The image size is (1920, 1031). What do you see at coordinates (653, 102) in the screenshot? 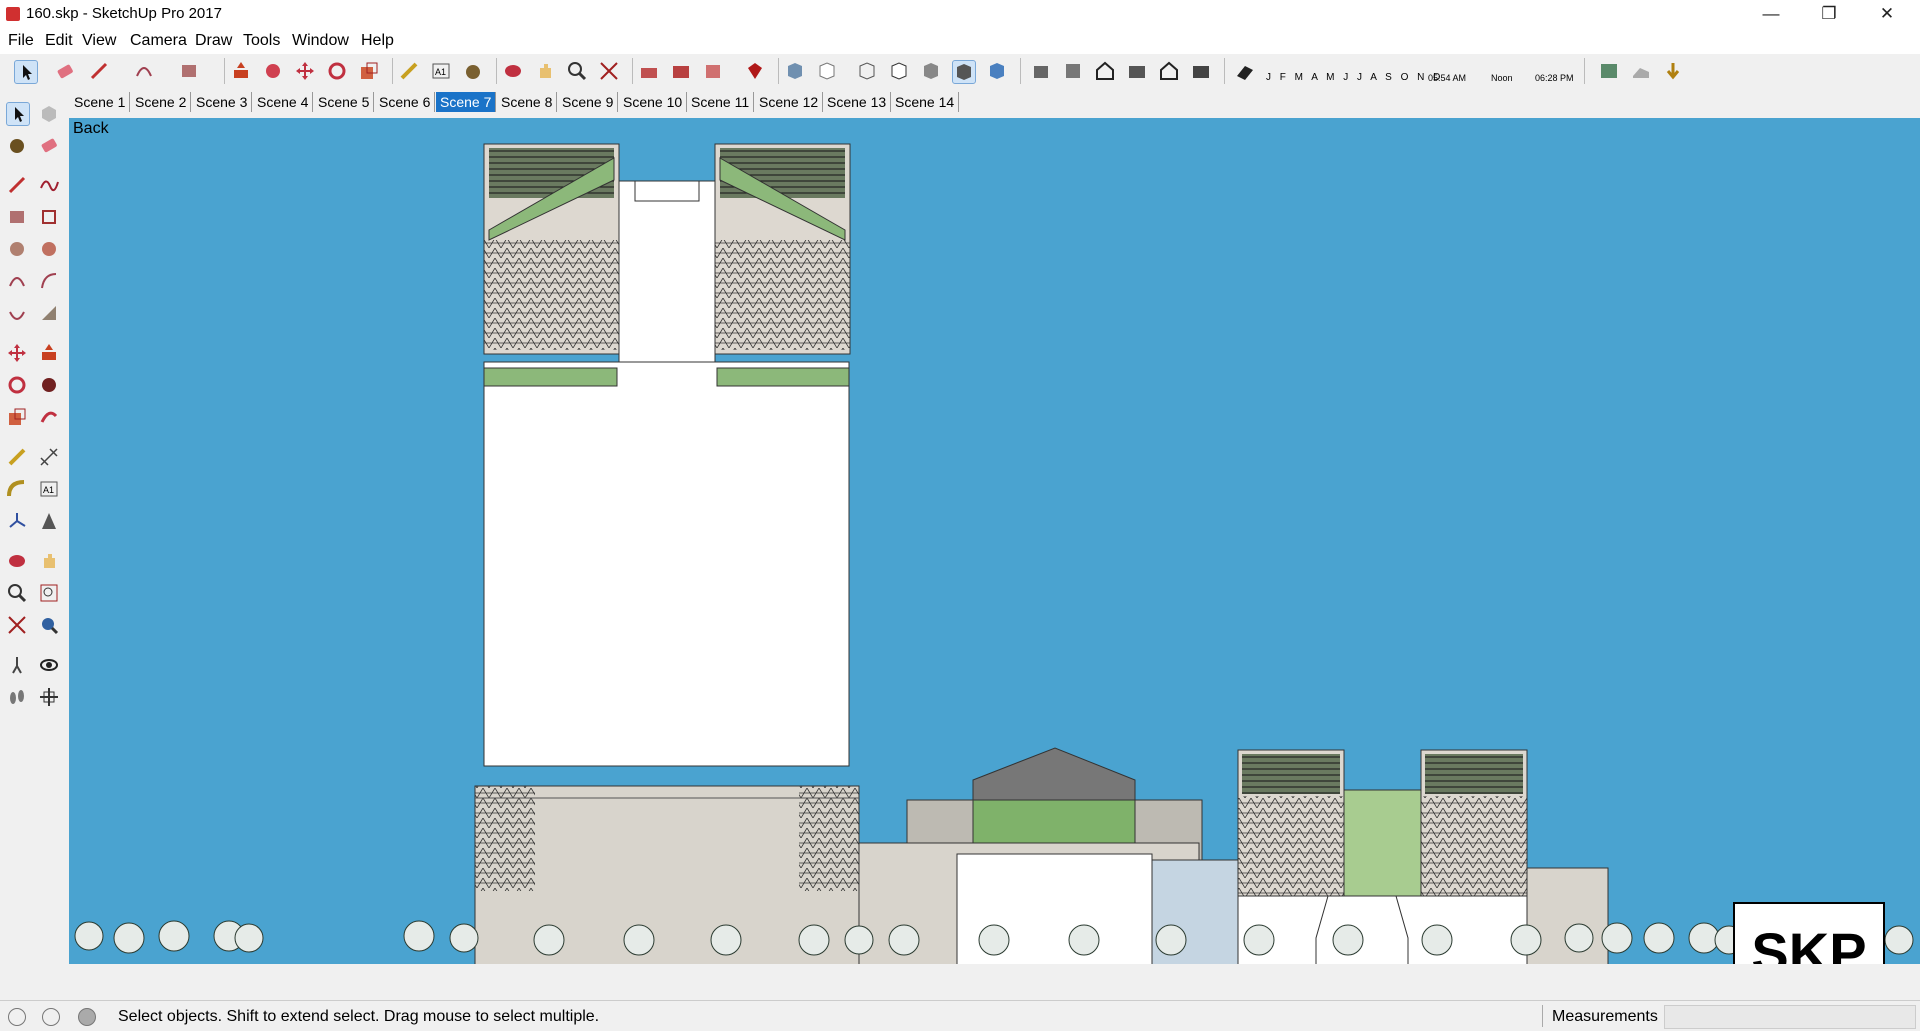
I see `tab-scene-10: Scene 10` at bounding box center [653, 102].